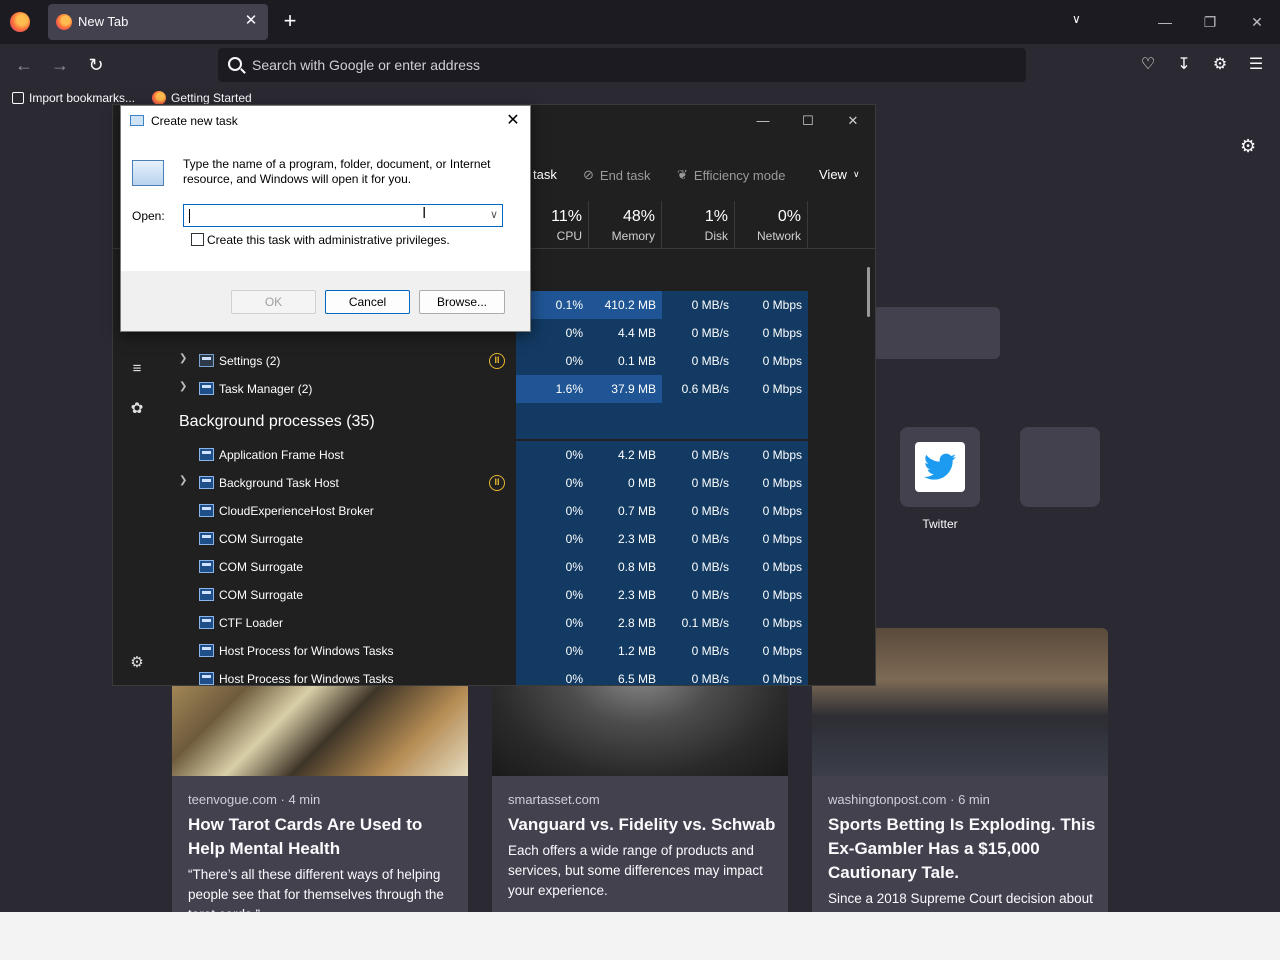  I want to click on address-placeholder: Search with Google or enter address, so click(366, 65).